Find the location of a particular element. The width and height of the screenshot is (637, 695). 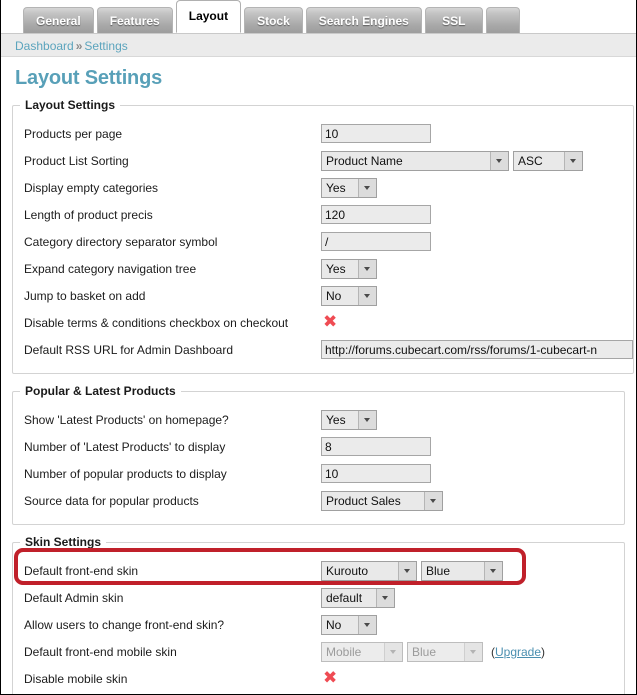

field-label: Jump to basket on add is located at coordinates (85, 295).